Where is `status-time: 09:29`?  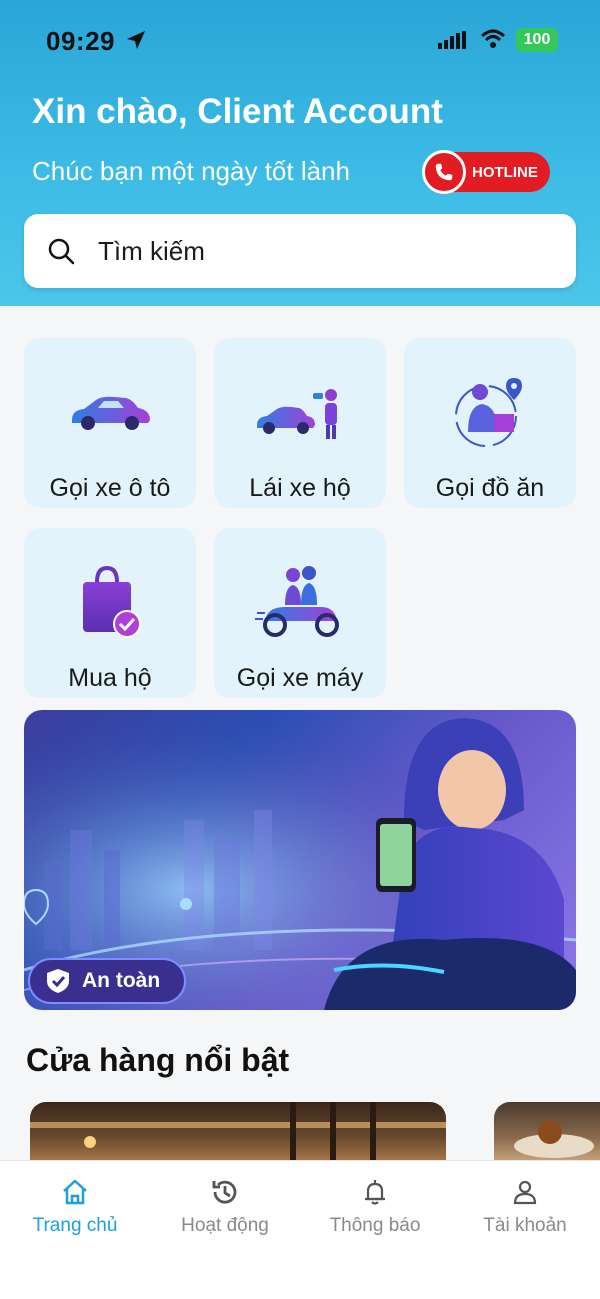 status-time: 09:29 is located at coordinates (80, 41).